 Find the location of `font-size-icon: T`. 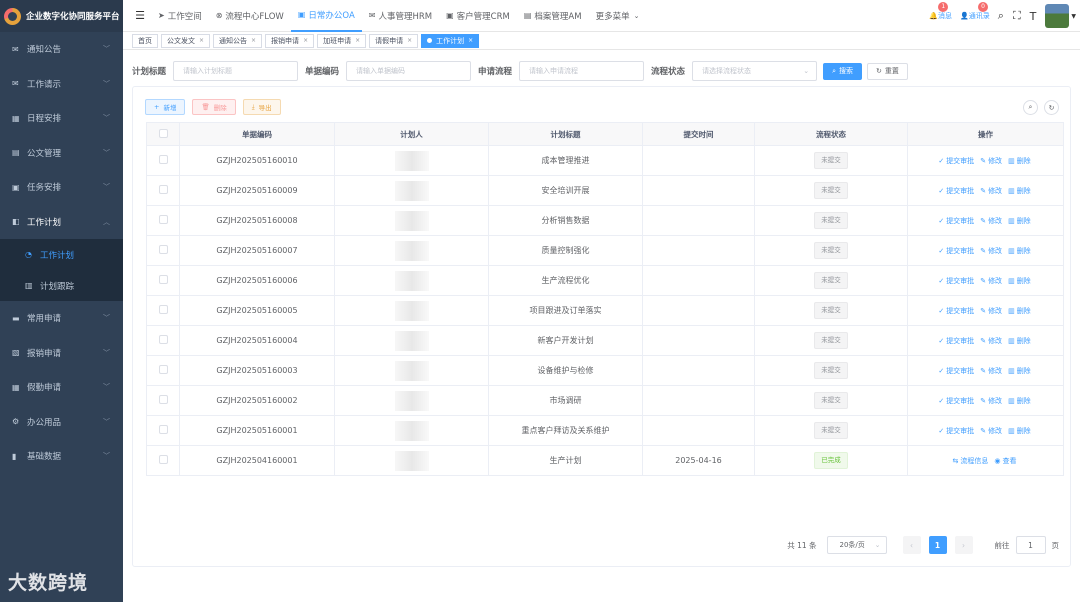

font-size-icon: T is located at coordinates (1033, 16).